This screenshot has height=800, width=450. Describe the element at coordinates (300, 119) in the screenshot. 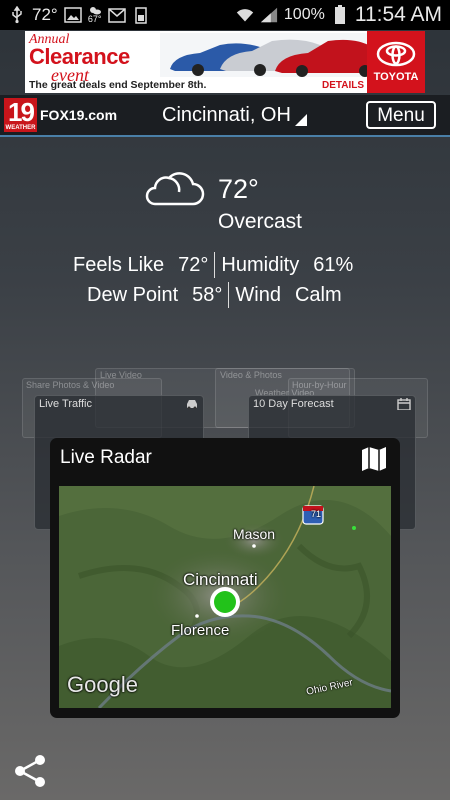

I see `dropdown-triangle-icon` at that location.